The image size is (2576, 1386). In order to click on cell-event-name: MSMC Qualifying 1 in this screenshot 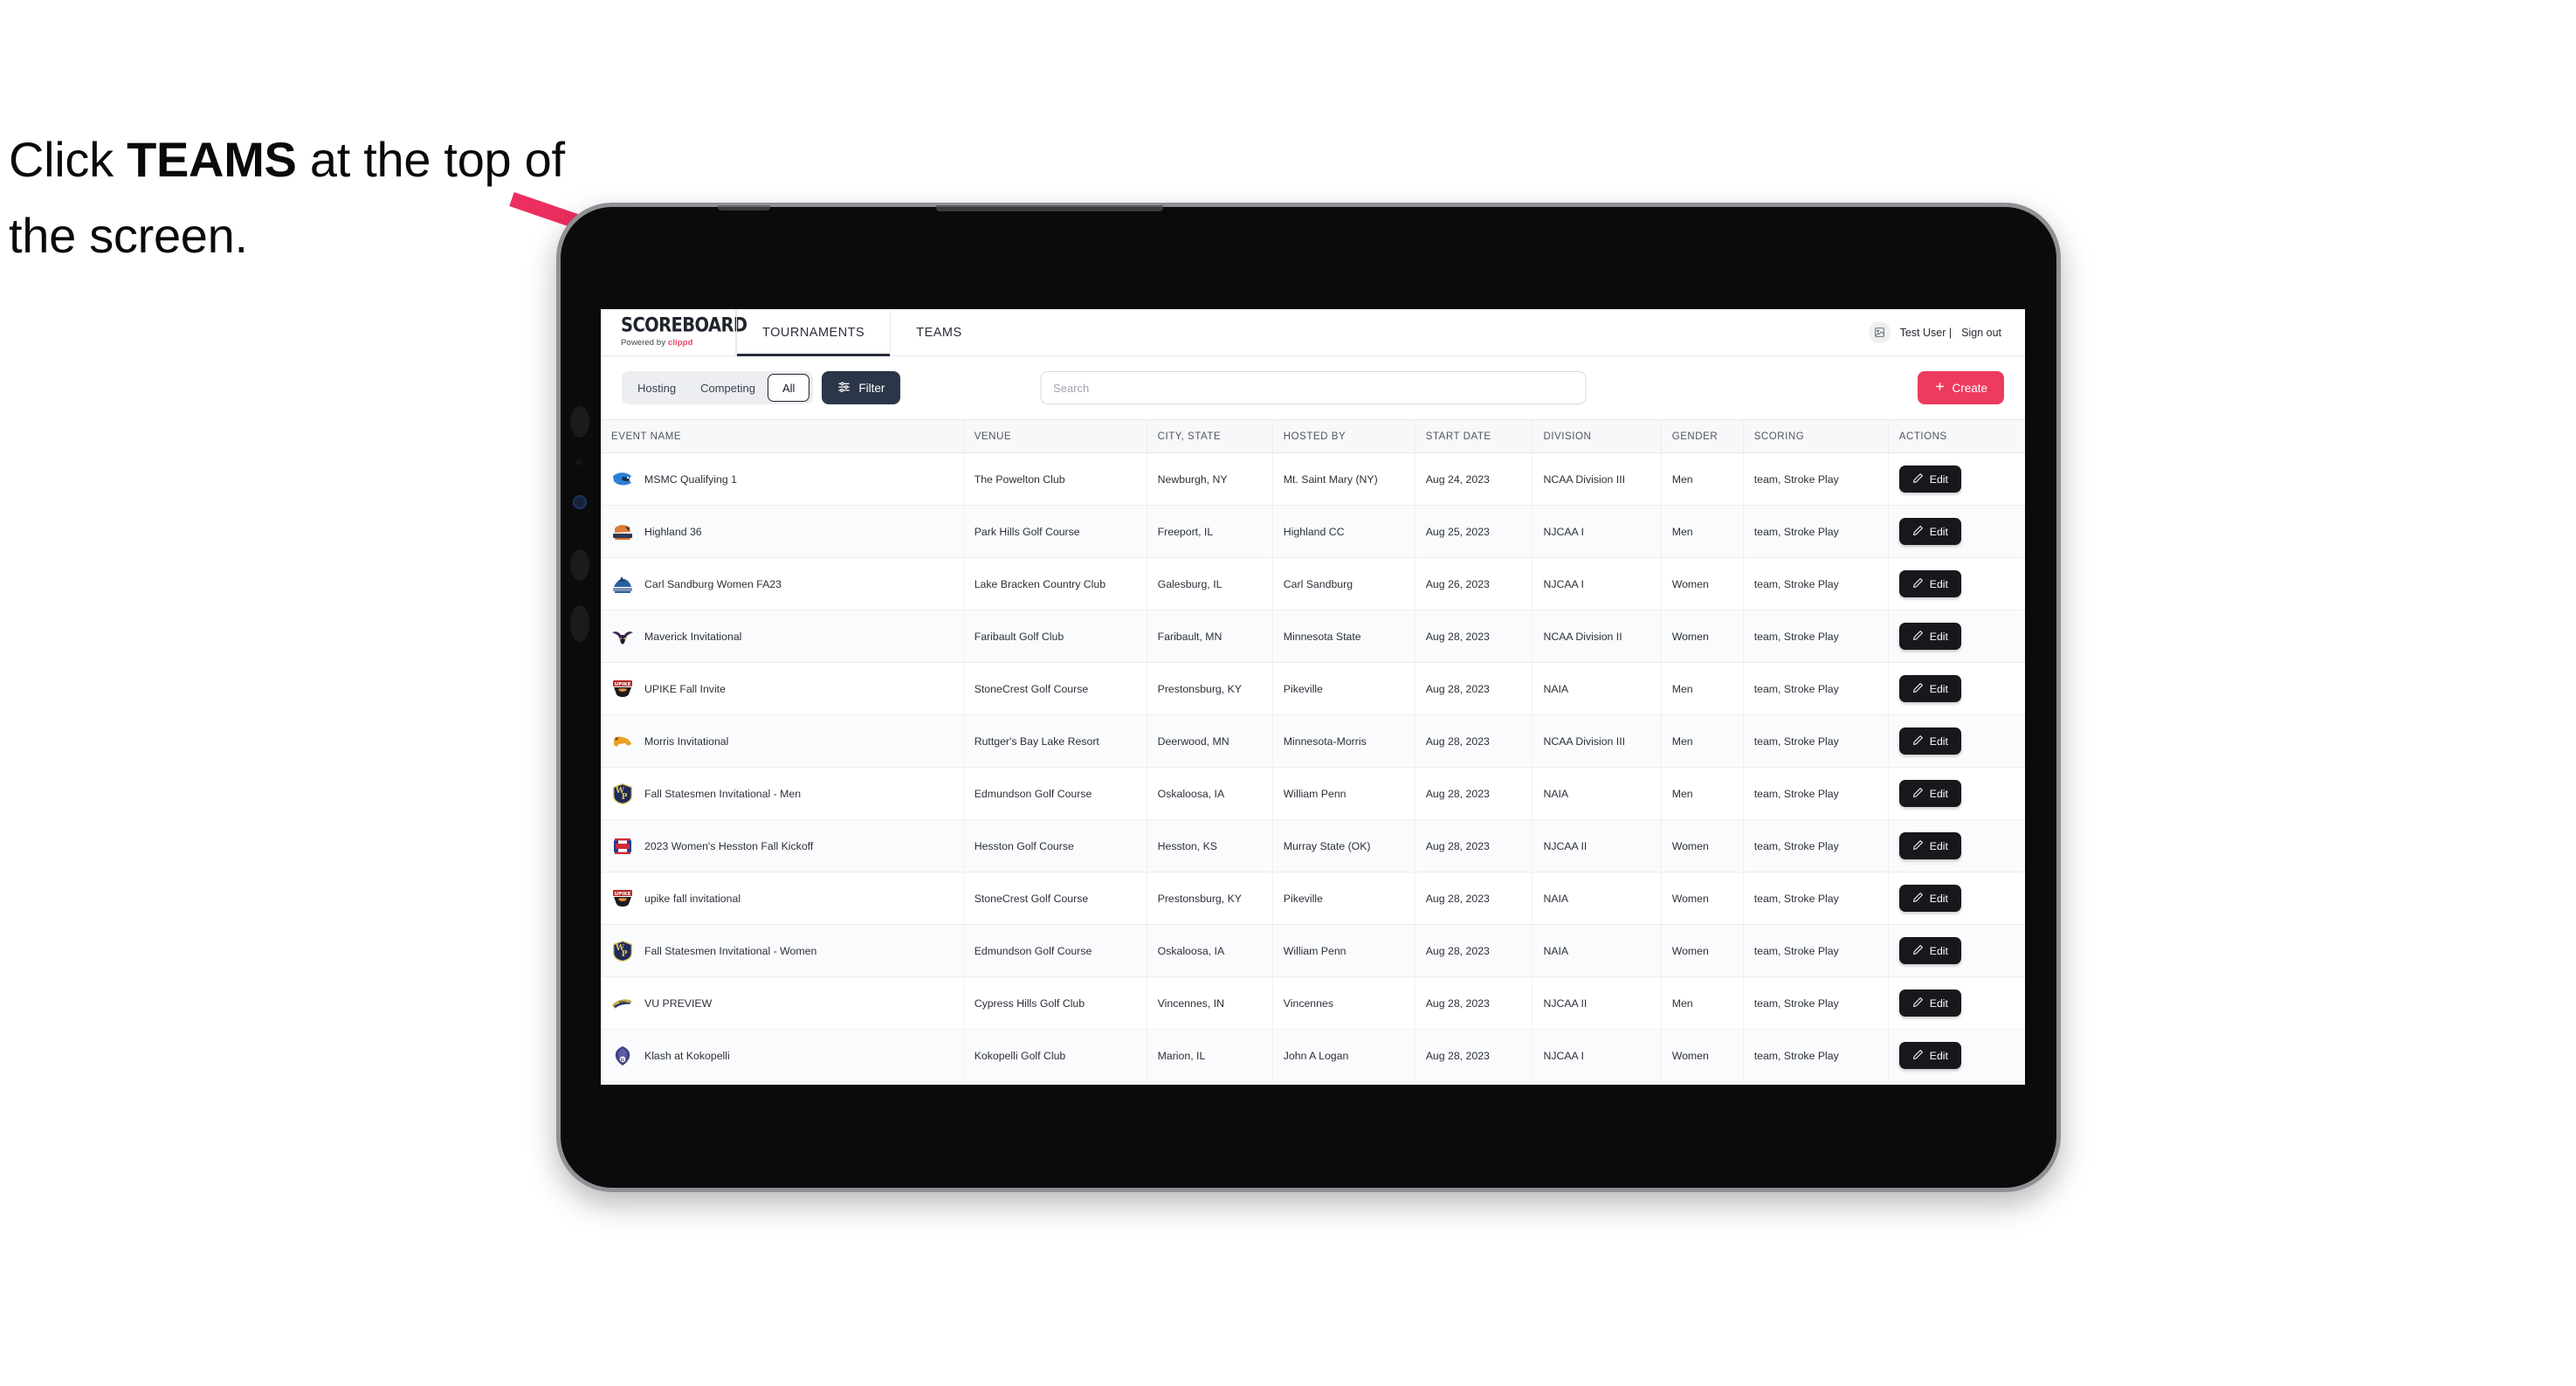, I will do `click(782, 479)`.